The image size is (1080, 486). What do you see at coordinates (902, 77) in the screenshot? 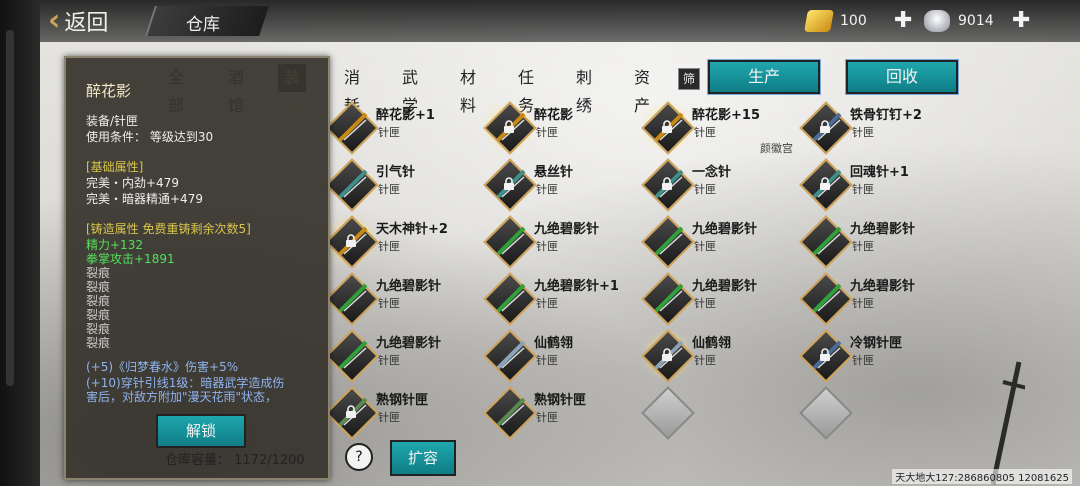
I see `recycle-button: 回收` at bounding box center [902, 77].